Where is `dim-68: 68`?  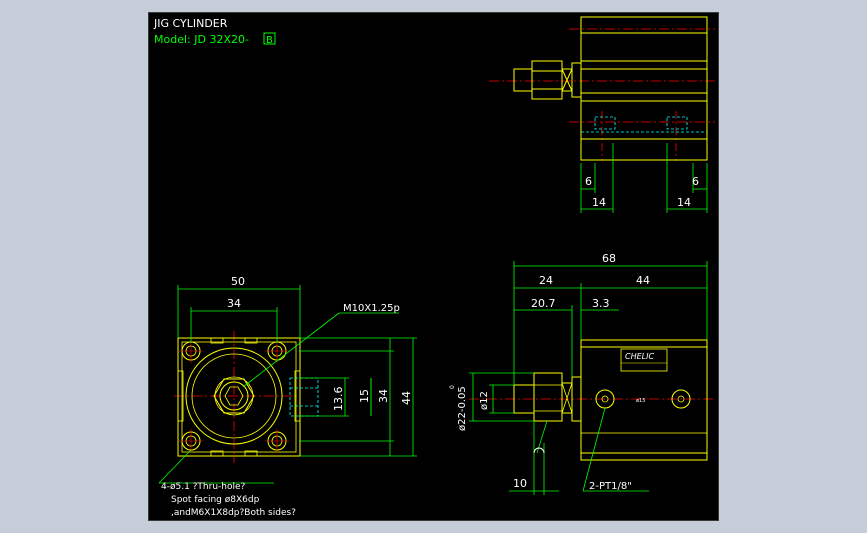 dim-68: 68 is located at coordinates (609, 258).